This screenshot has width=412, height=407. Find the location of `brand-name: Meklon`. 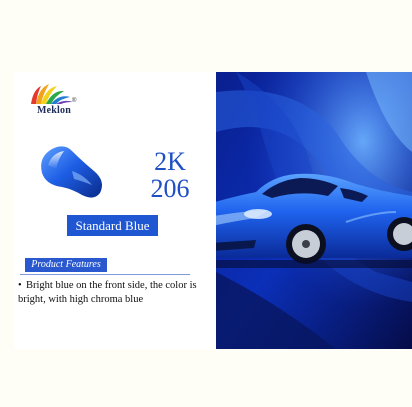

brand-name: Meklon is located at coordinates (54, 110).